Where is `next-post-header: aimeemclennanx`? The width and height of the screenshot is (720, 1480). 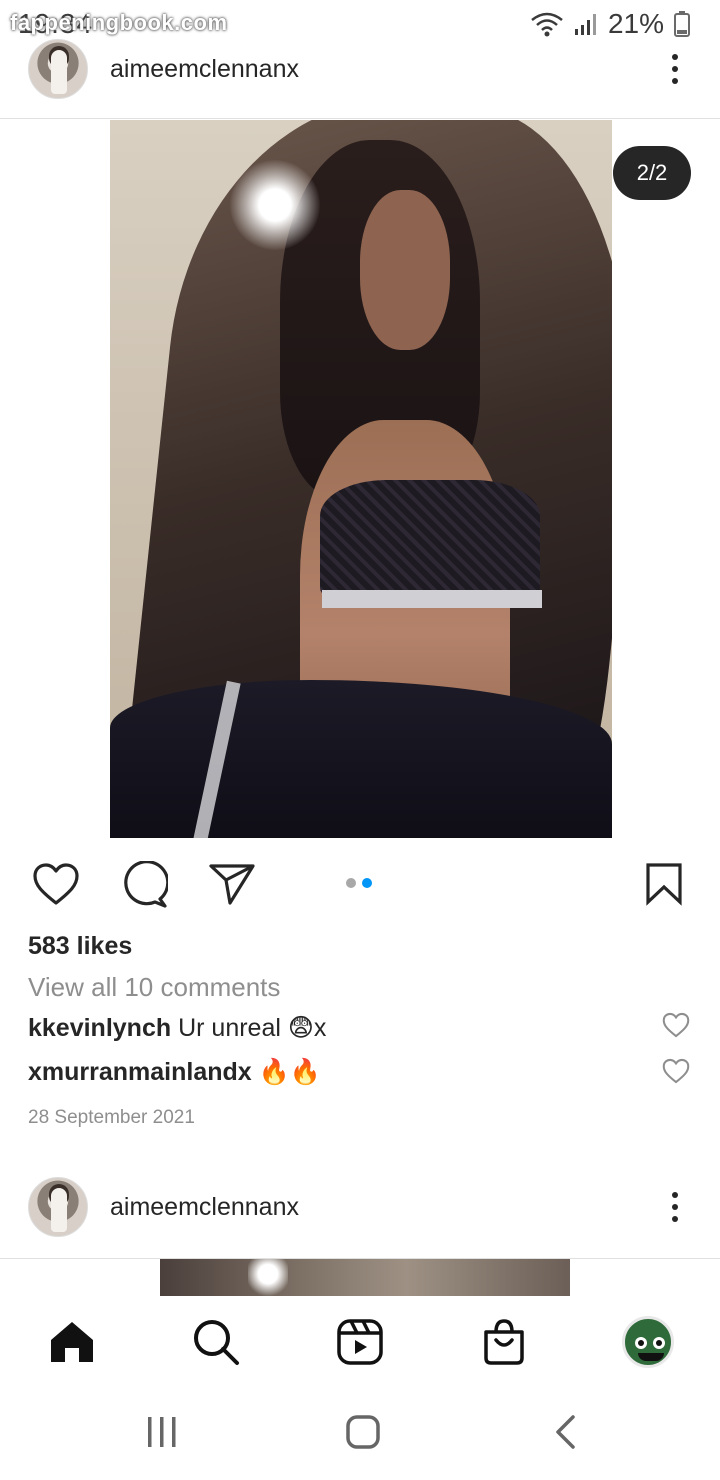
next-post-header: aimeemclennanx is located at coordinates (360, 1207).